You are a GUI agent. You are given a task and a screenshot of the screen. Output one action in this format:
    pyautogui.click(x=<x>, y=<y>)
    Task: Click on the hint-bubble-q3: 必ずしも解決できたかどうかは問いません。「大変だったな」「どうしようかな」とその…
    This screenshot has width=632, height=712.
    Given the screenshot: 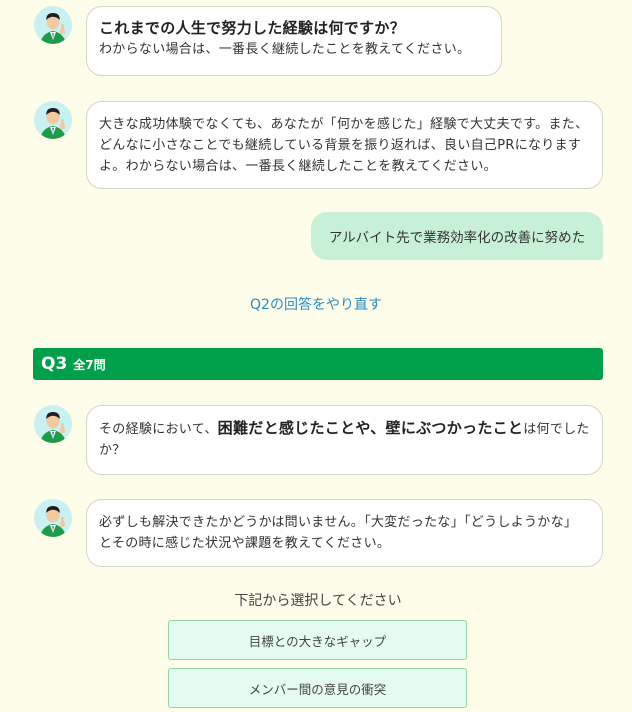 What is the action you would take?
    pyautogui.click(x=344, y=533)
    